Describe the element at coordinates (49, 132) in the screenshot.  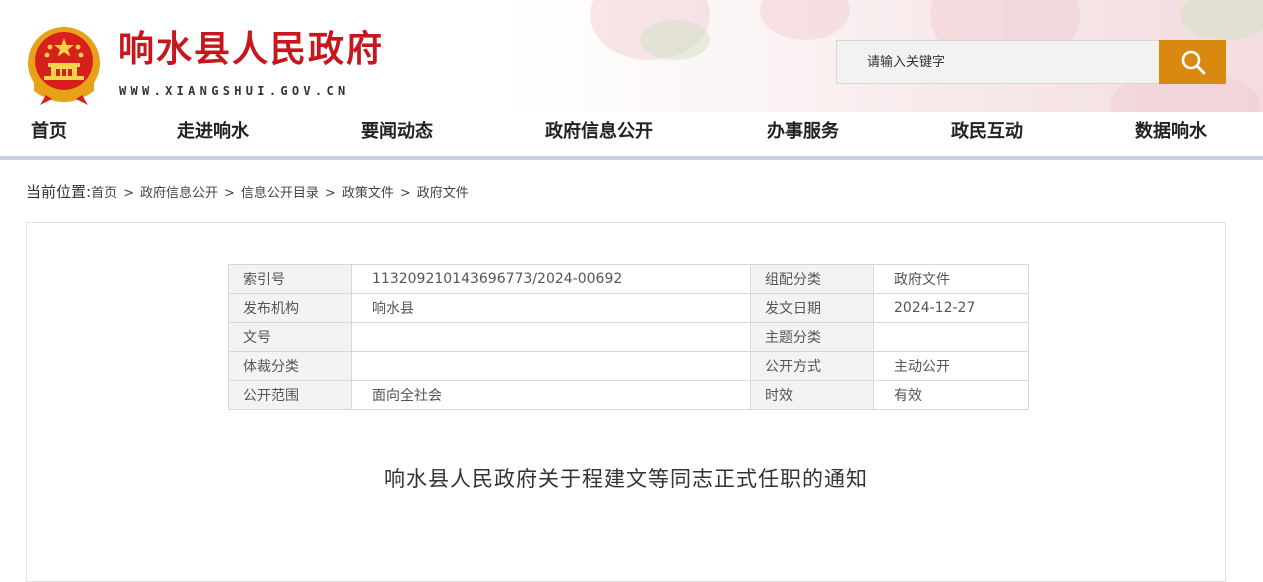
I see `nav-item-home: 首页` at that location.